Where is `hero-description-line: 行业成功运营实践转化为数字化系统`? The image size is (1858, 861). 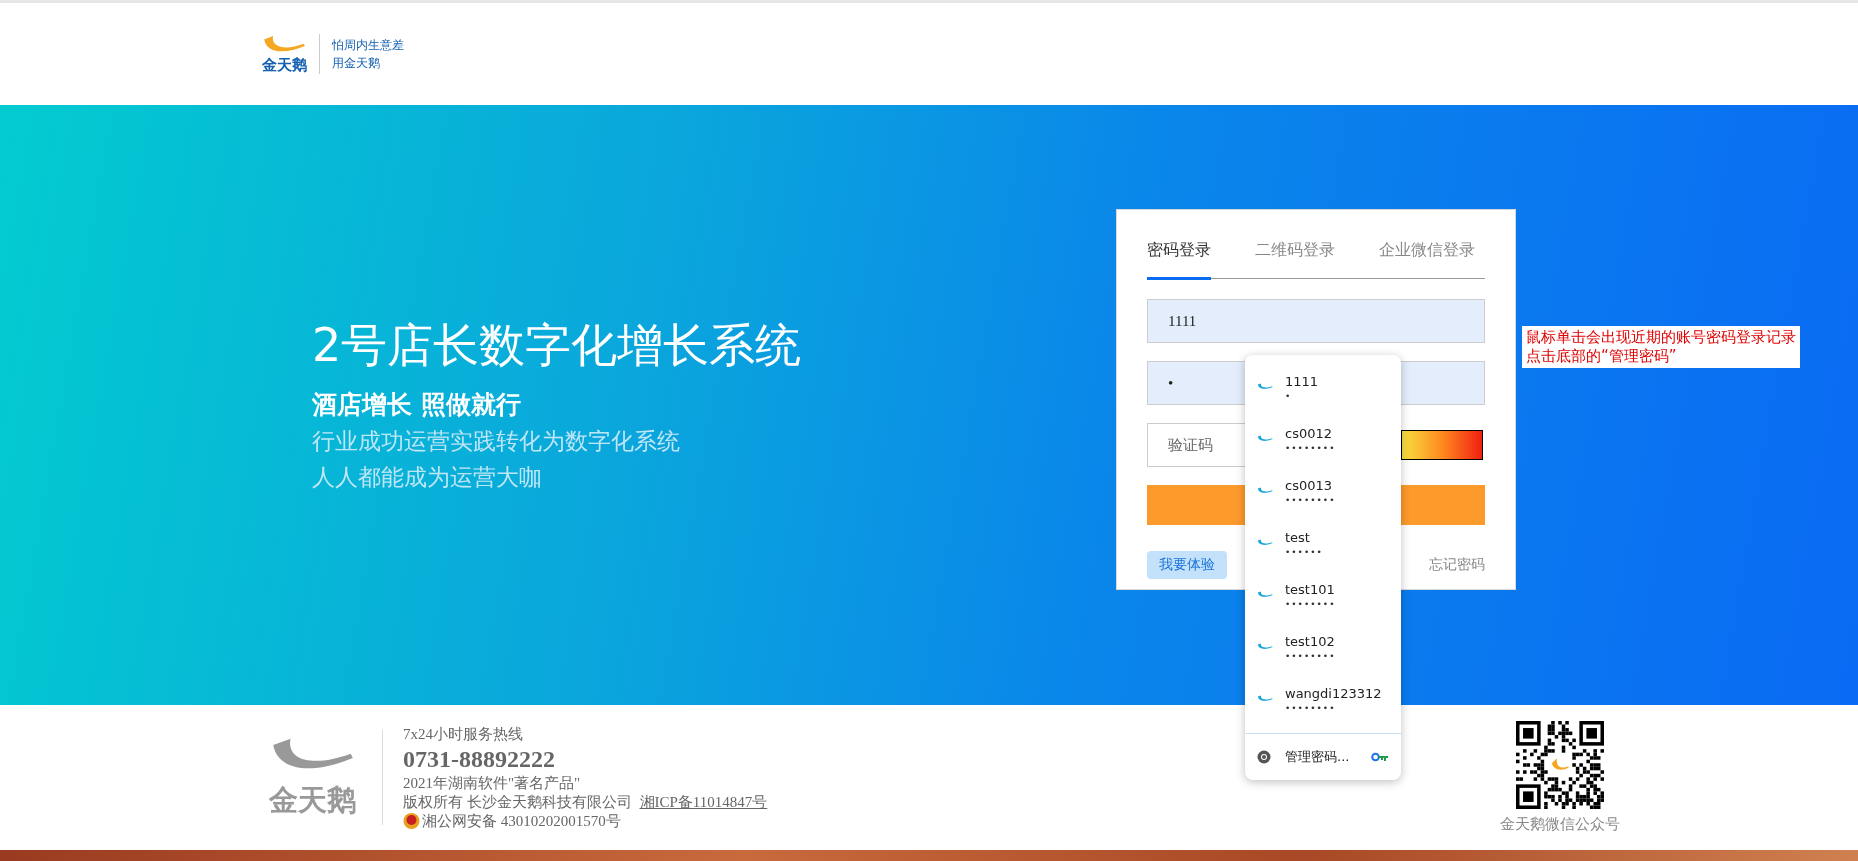
hero-description-line: 行业成功运营实践转化为数字化系统 is located at coordinates (496, 441).